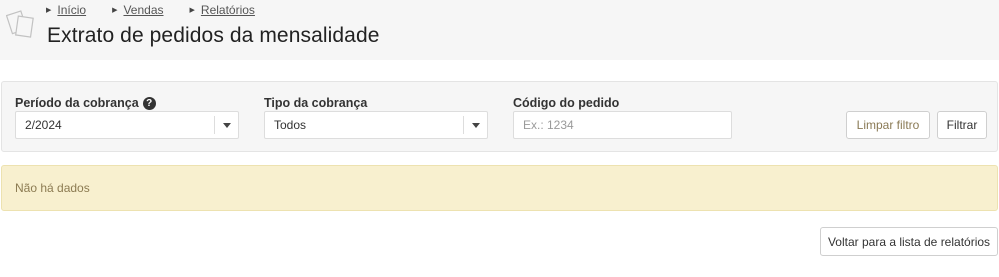 This screenshot has height=277, width=999. What do you see at coordinates (213, 35) in the screenshot?
I see `page-title: Extrato de pedidos da mensalidade` at bounding box center [213, 35].